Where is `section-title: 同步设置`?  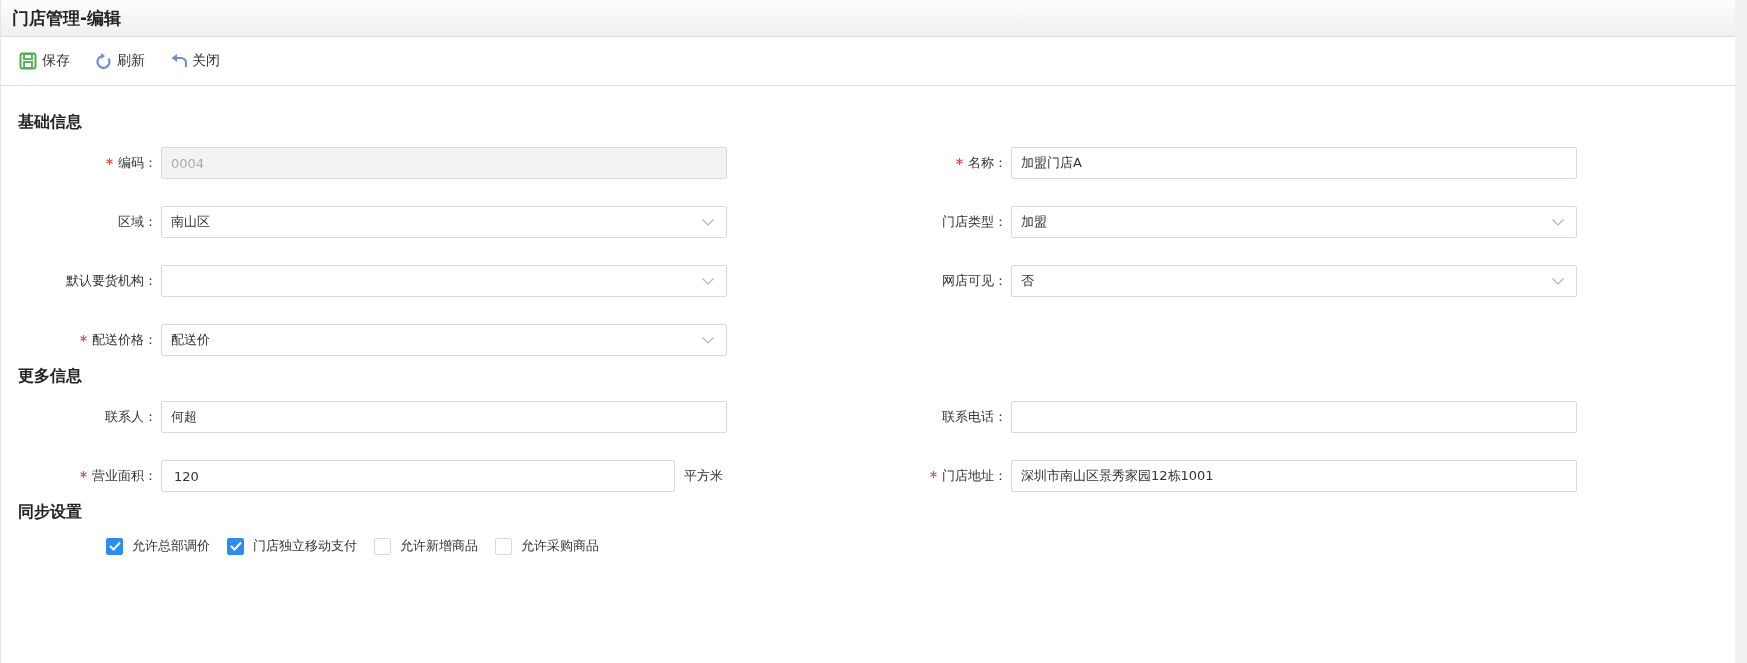
section-title: 同步设置 is located at coordinates (50, 512).